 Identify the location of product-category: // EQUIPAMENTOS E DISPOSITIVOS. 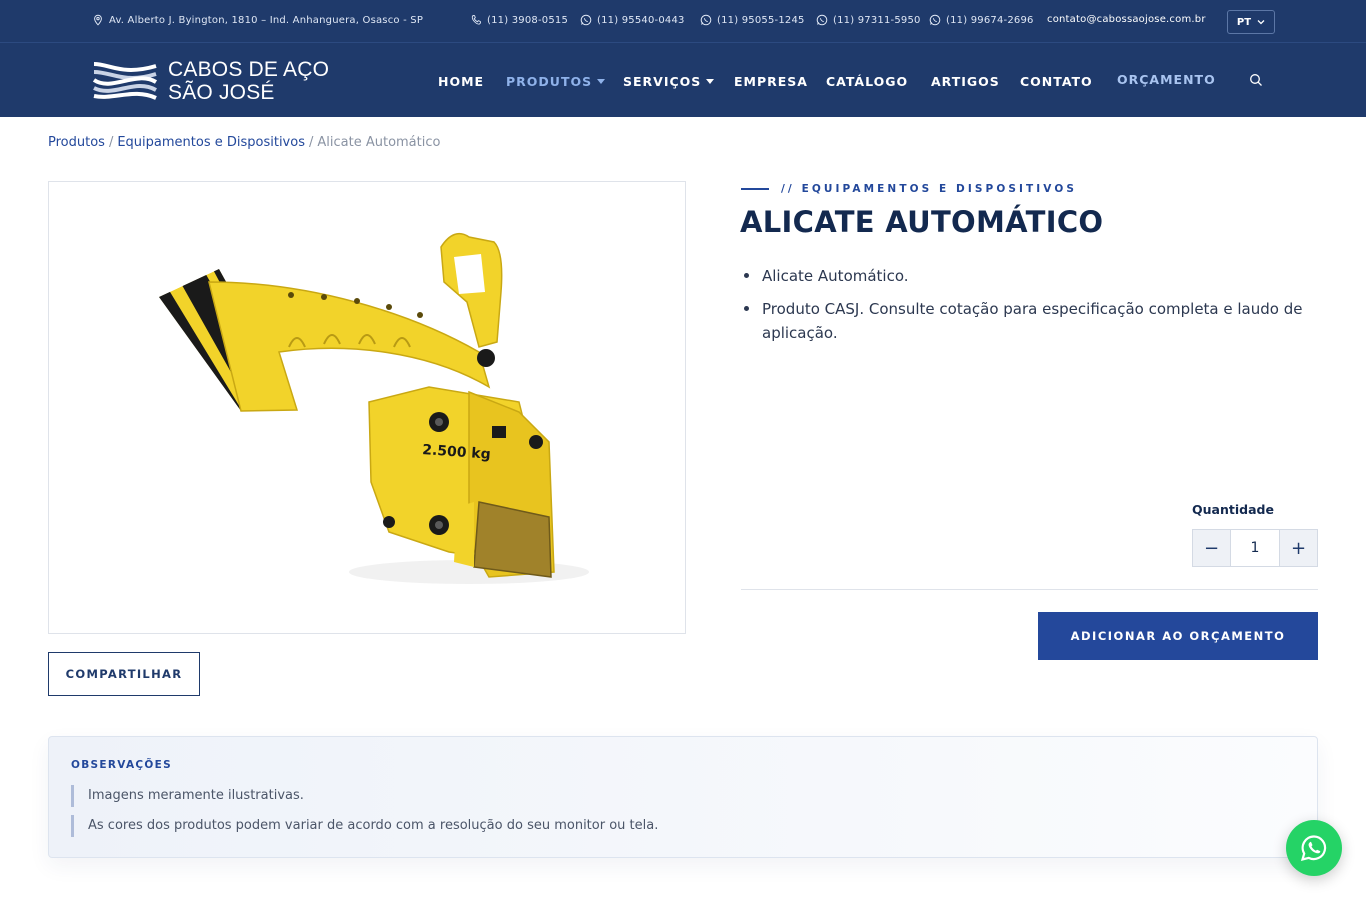
(909, 189).